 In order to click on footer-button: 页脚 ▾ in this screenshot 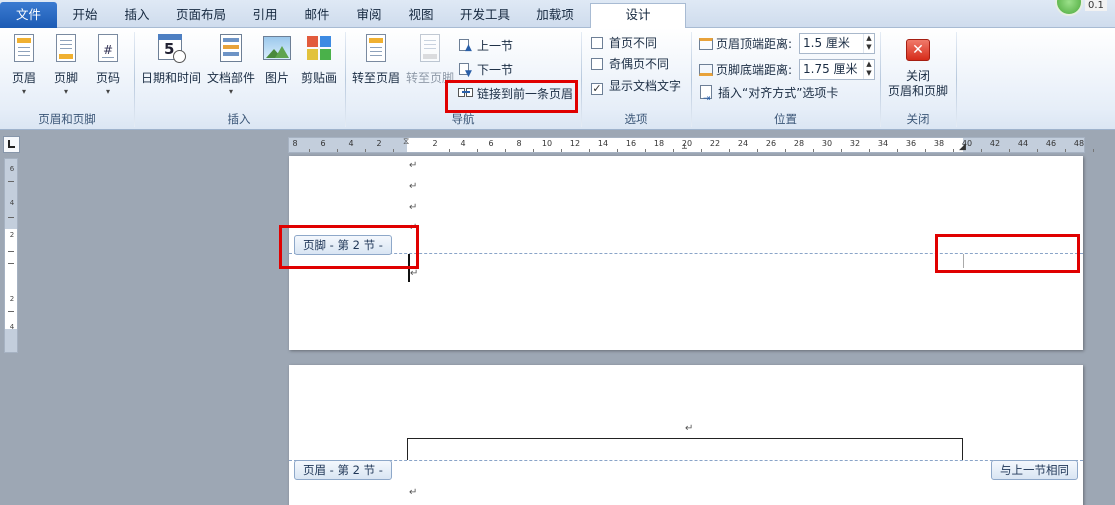, I will do `click(66, 64)`.